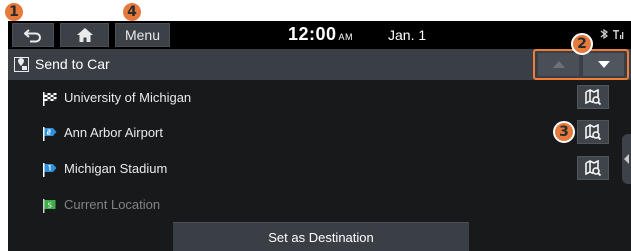 This screenshot has height=251, width=631. I want to click on waypoint-2-flag-icon, so click(50, 134).